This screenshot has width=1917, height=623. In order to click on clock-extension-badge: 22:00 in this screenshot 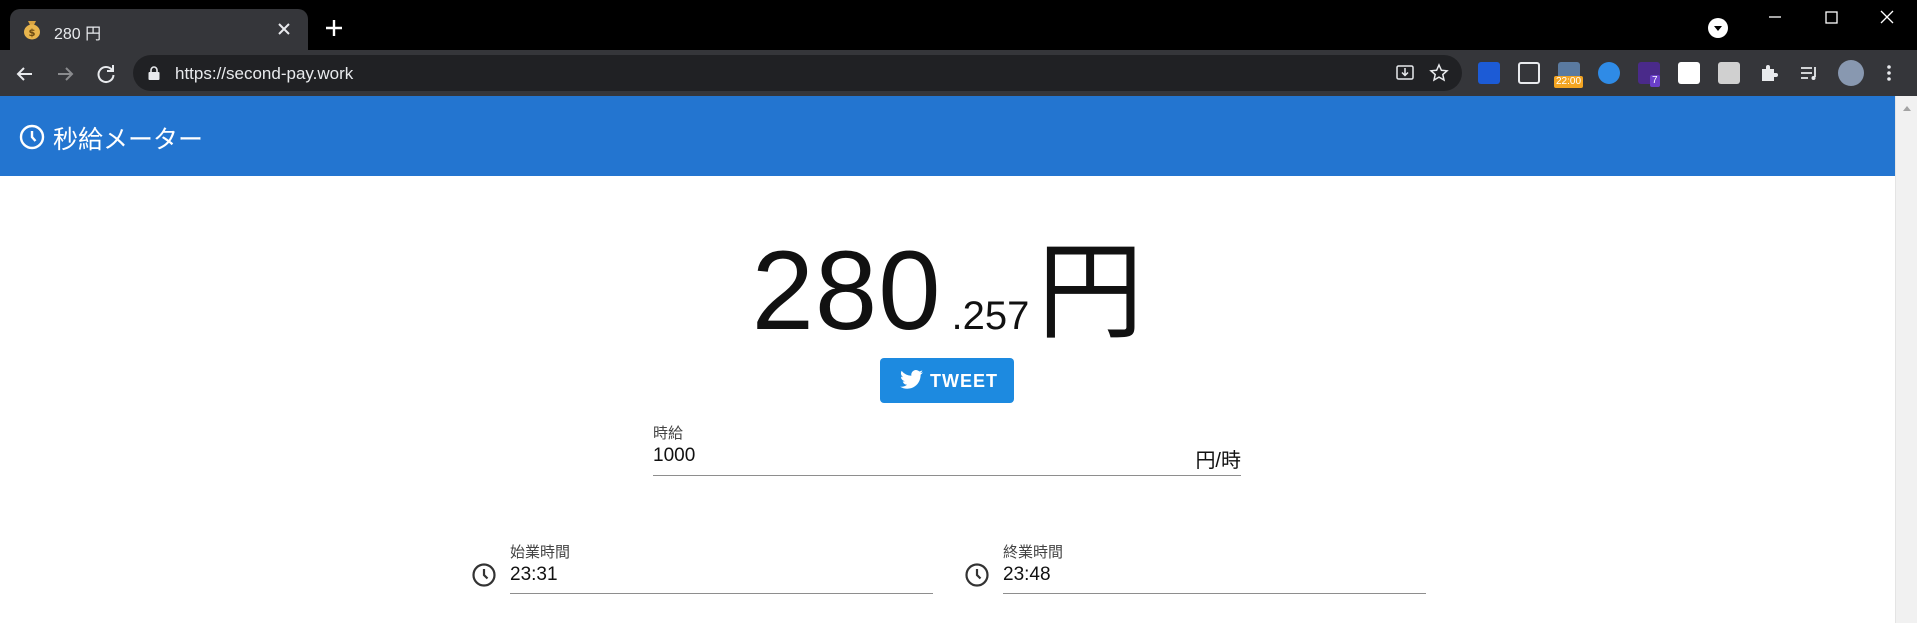, I will do `click(1569, 82)`.